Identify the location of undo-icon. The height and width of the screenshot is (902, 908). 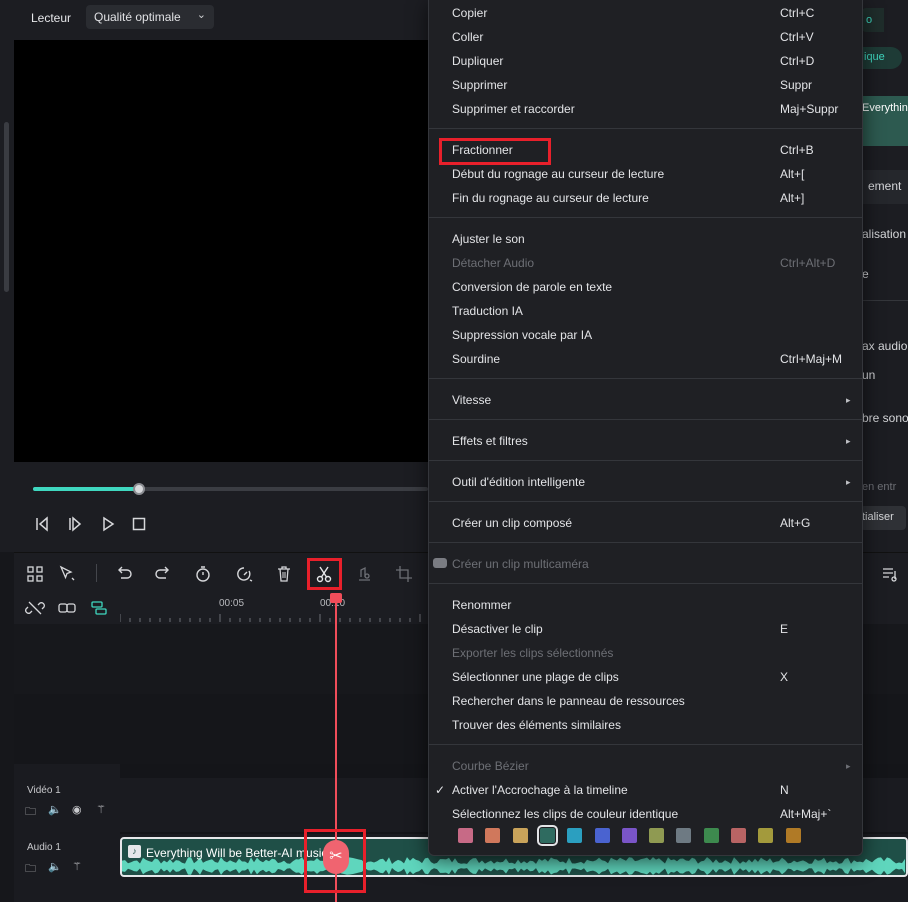
(124, 574).